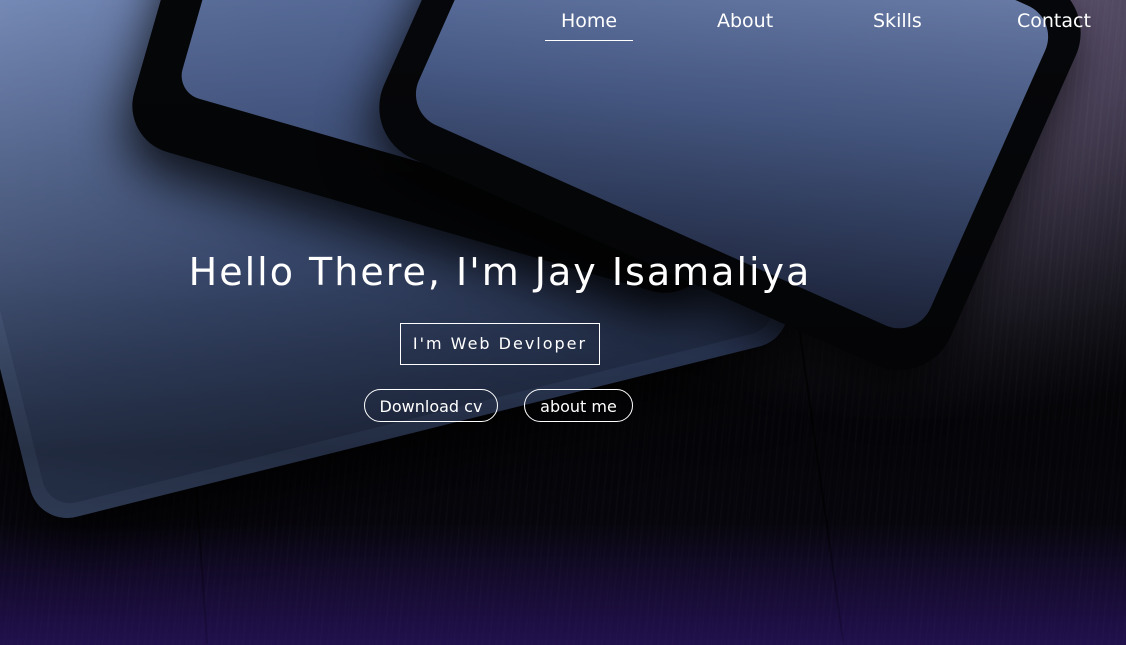 The image size is (1126, 645). What do you see at coordinates (589, 24) in the screenshot?
I see `nav-link-home: Home` at bounding box center [589, 24].